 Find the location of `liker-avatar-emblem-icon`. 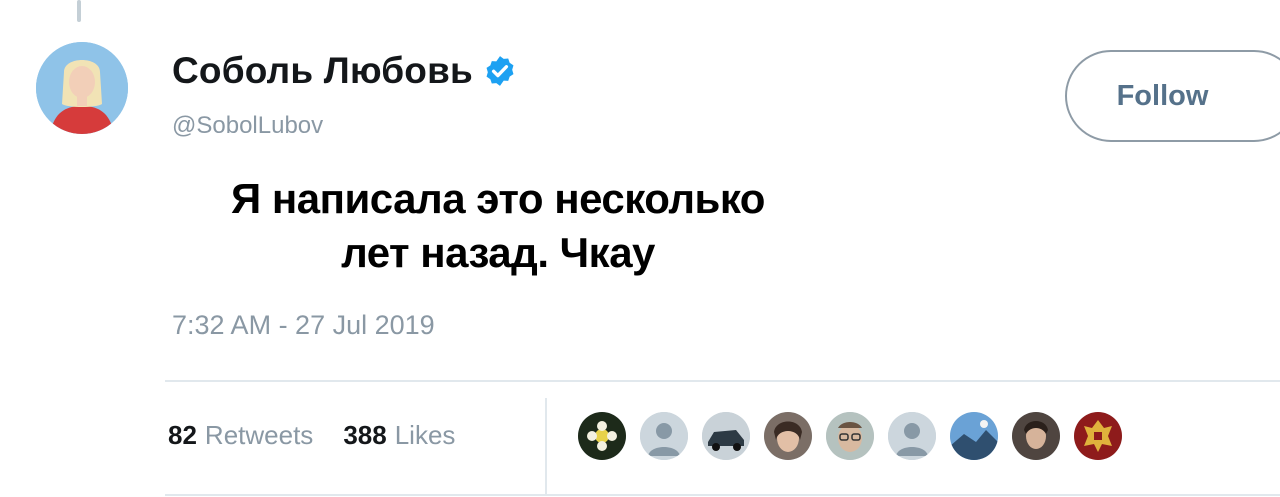

liker-avatar-emblem-icon is located at coordinates (1098, 436).